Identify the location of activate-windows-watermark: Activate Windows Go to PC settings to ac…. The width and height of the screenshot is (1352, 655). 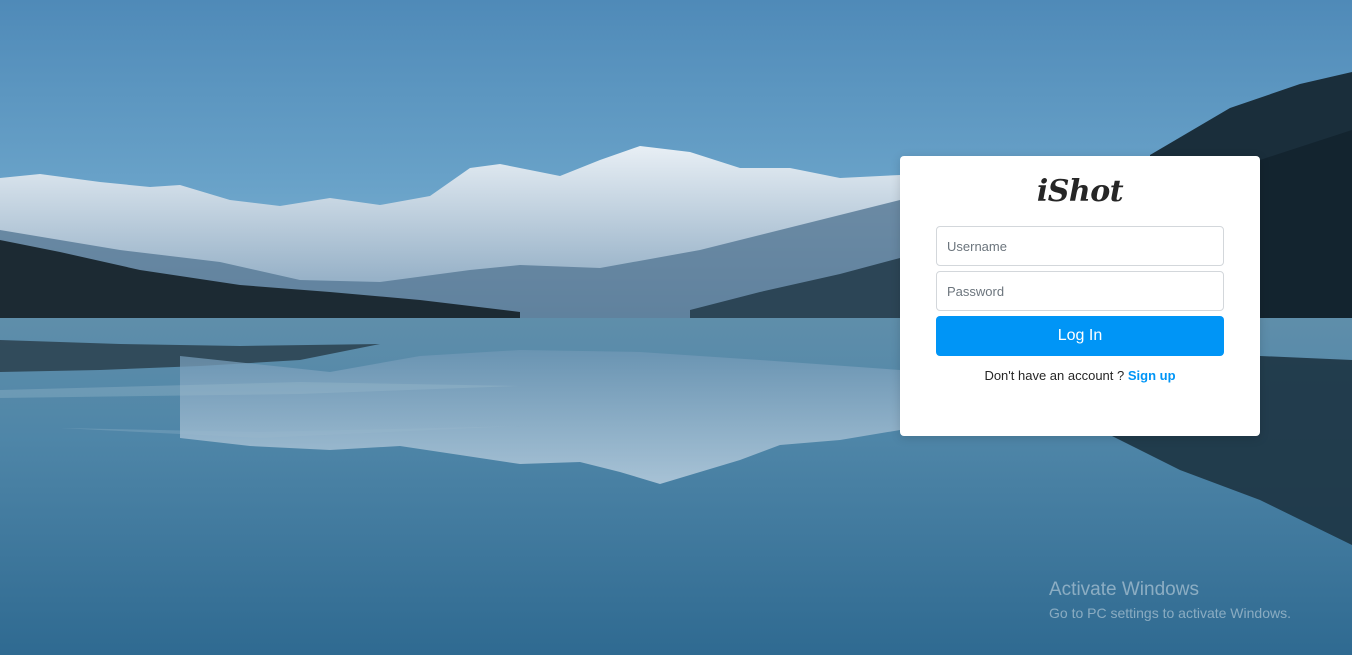
(1170, 601).